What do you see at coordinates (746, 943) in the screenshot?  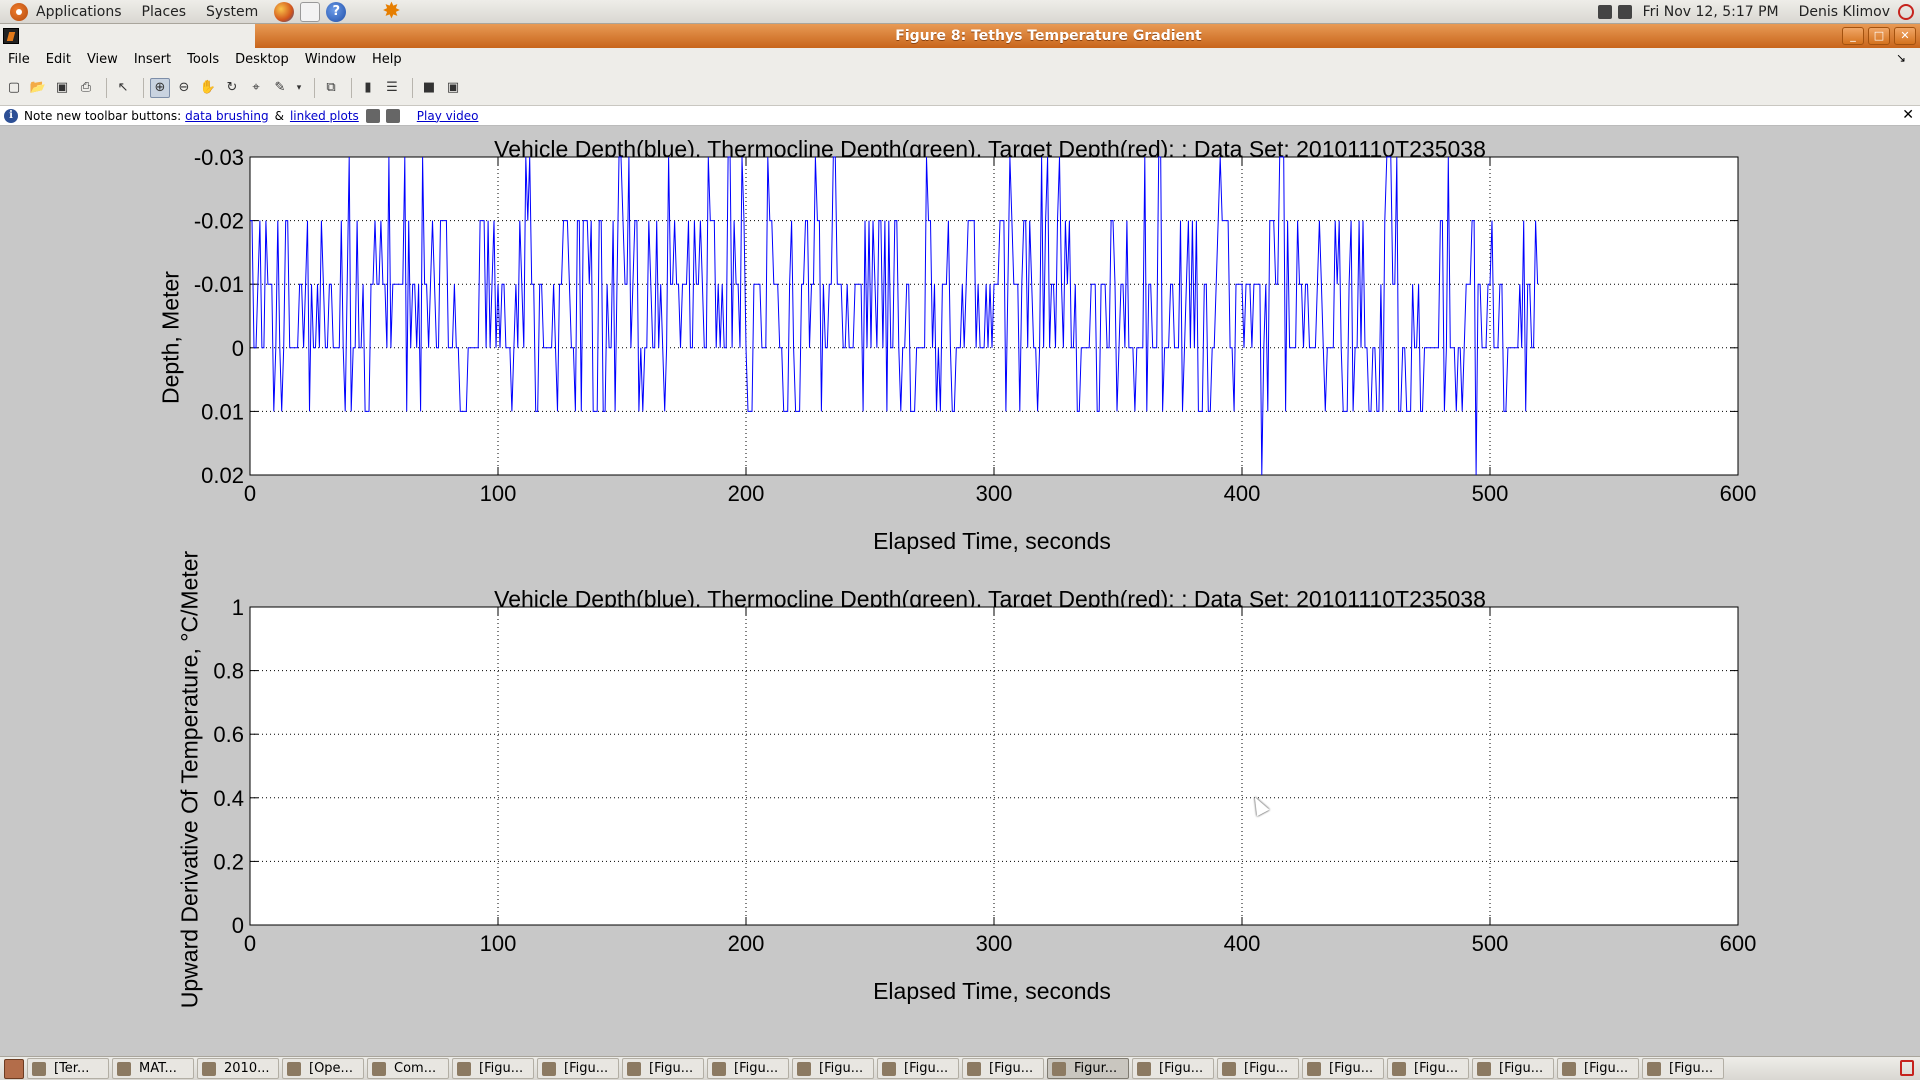 I see `plot2-xtick-label: 200` at bounding box center [746, 943].